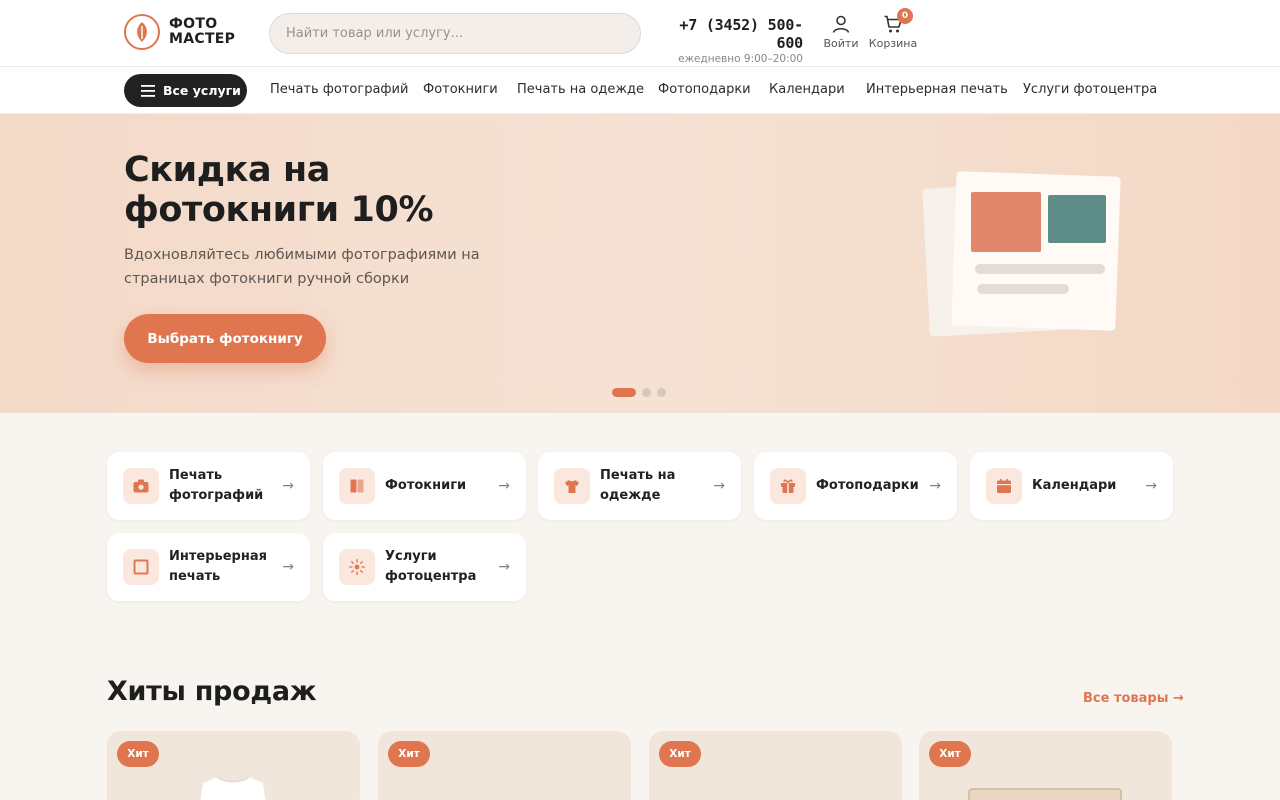 This screenshot has height=800, width=1280. I want to click on user-icon, so click(841, 24).